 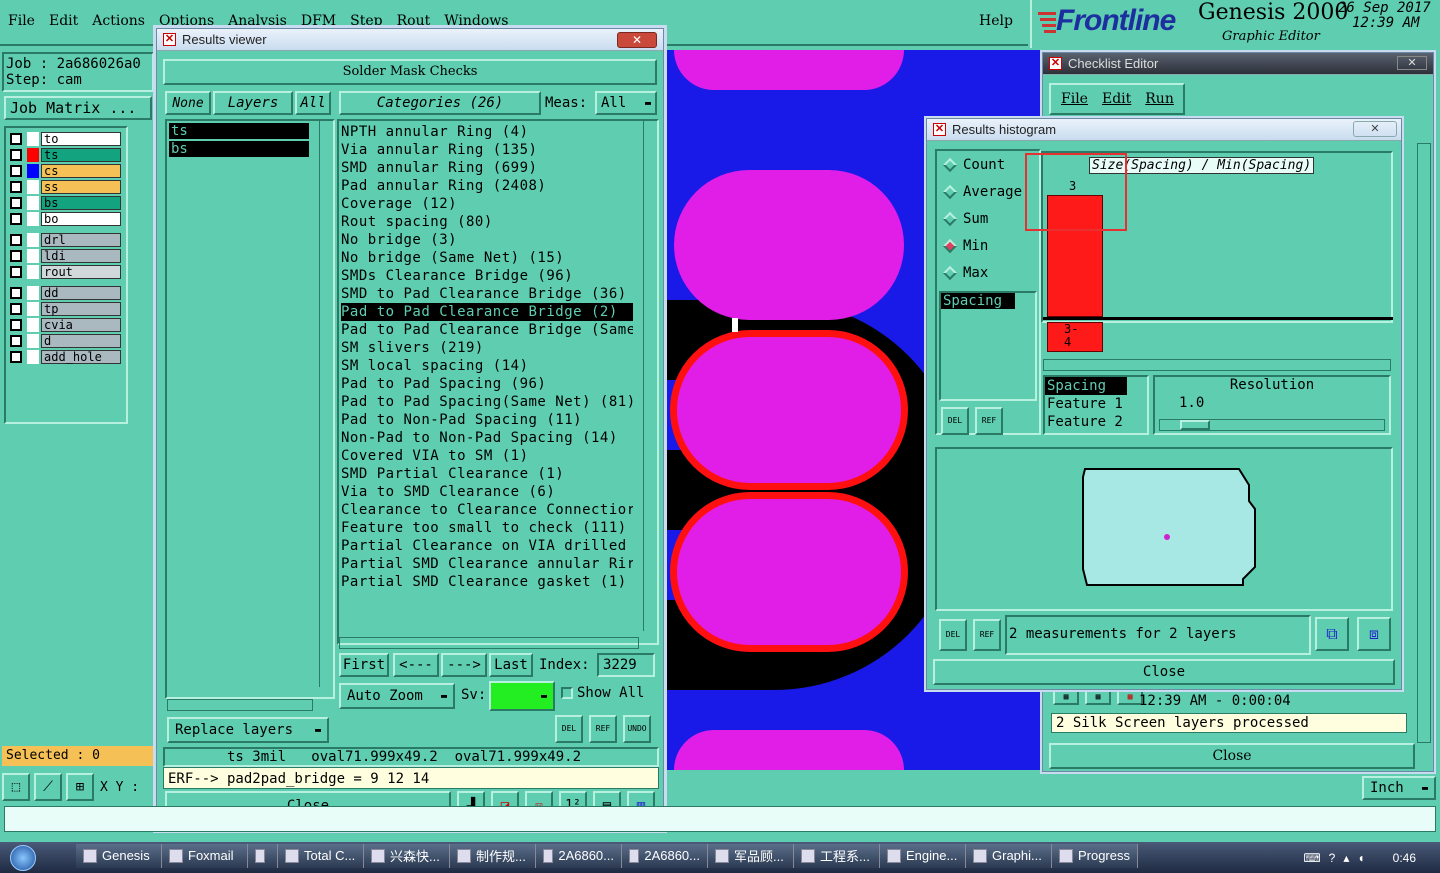 I want to click on taskbar-item: Progress, so click(x=1095, y=855).